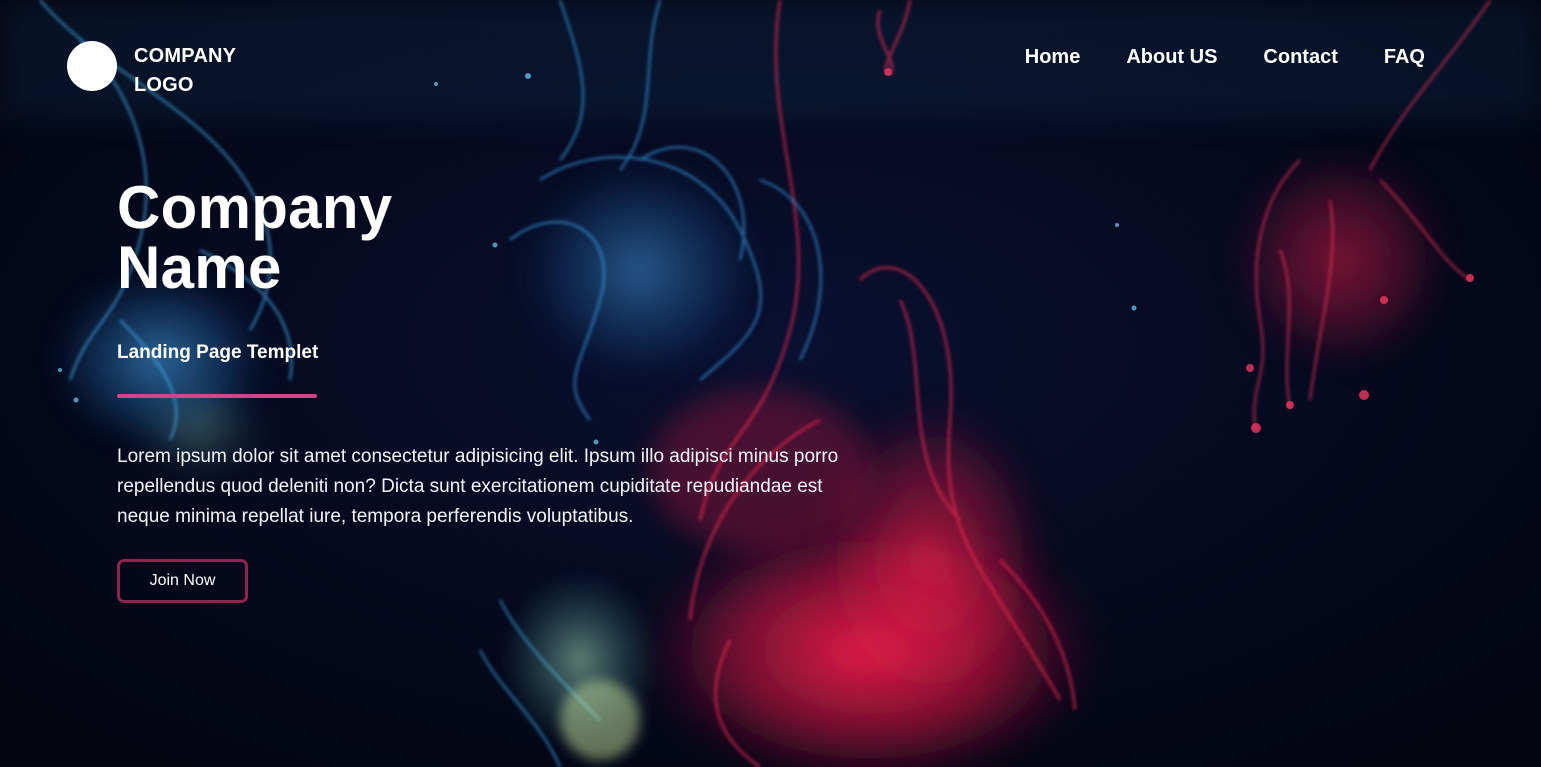 This screenshot has width=1541, height=767. Describe the element at coordinates (1225, 57) in the screenshot. I see `main-nav: Home About US Contact FAQ` at that location.